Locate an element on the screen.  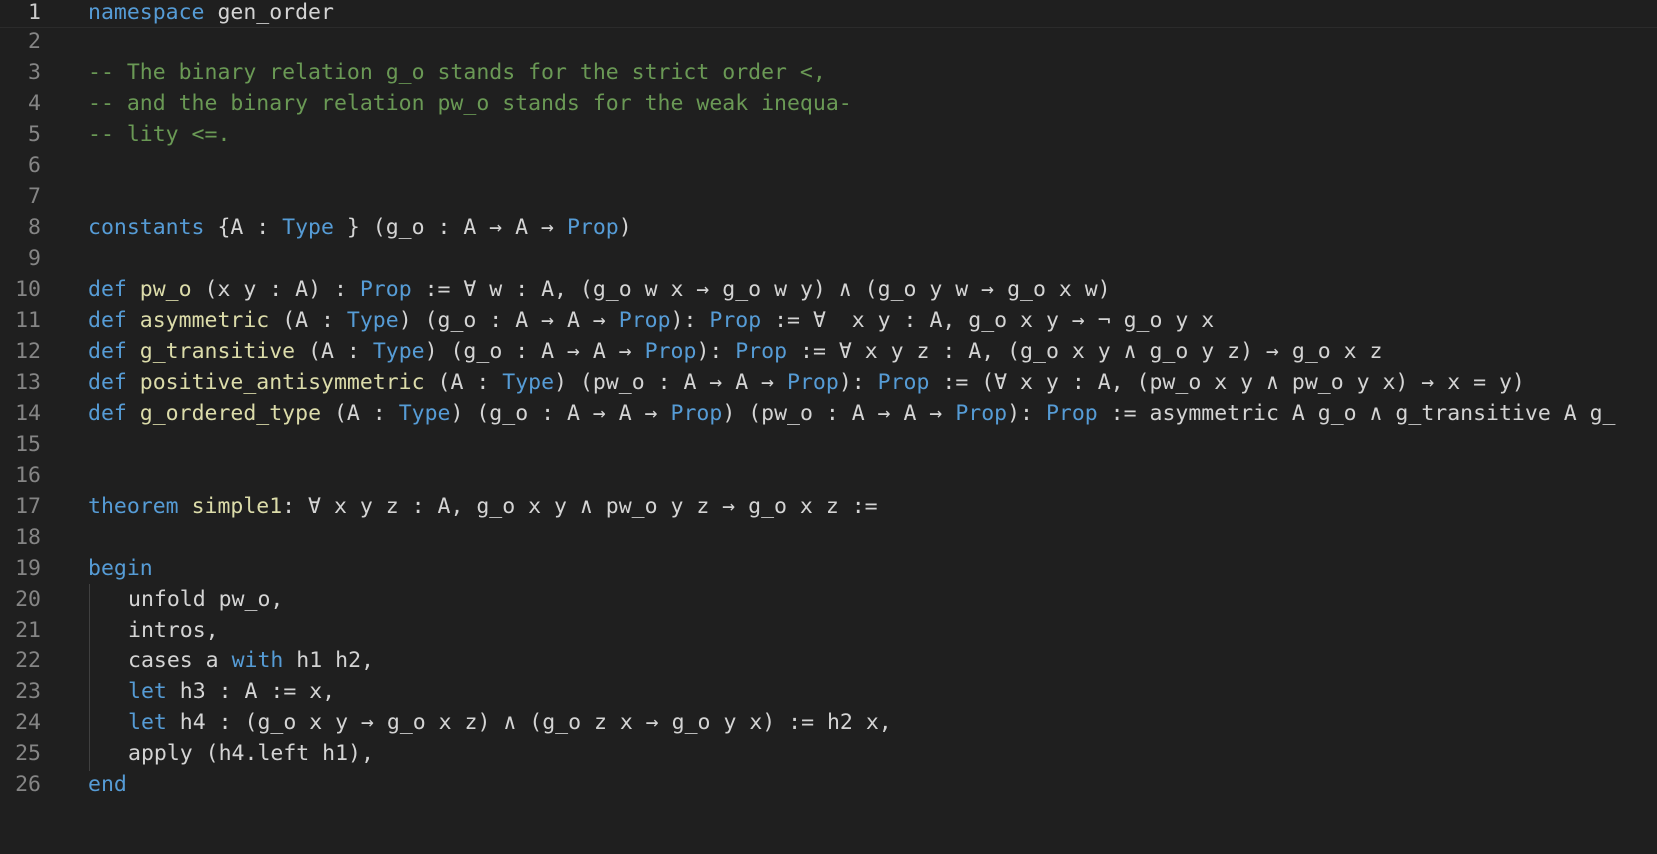
code-text: -- lity <=. is located at coordinates (159, 135).